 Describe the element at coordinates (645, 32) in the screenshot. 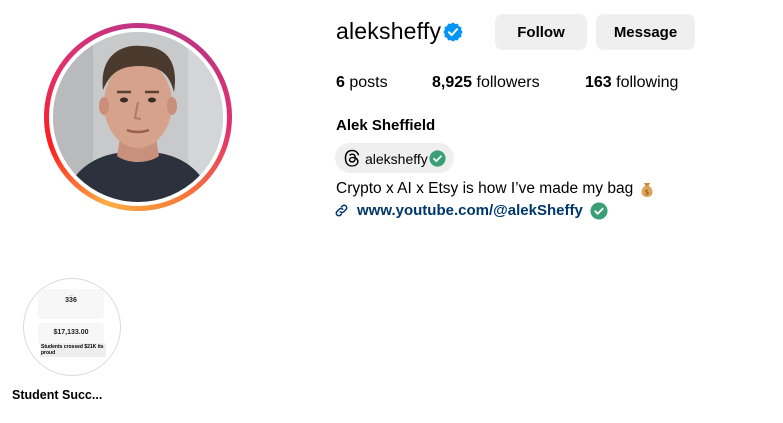

I see `message-button: Message` at that location.